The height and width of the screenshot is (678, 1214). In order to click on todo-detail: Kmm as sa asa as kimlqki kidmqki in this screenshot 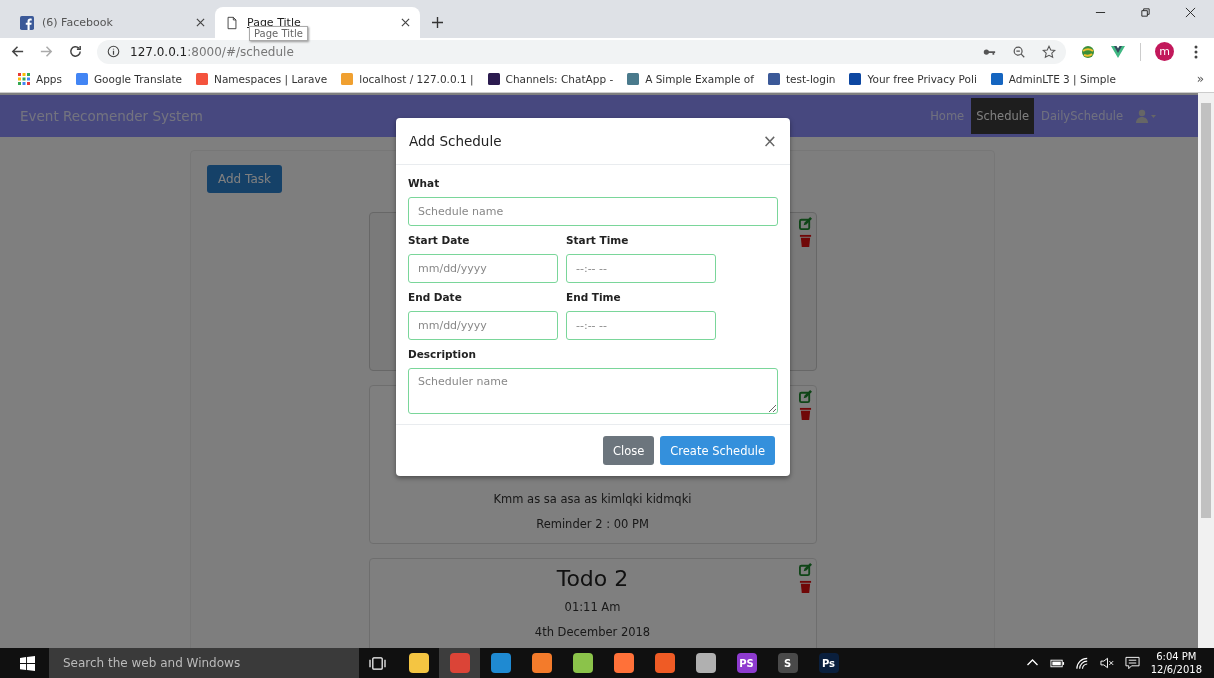, I will do `click(592, 499)`.